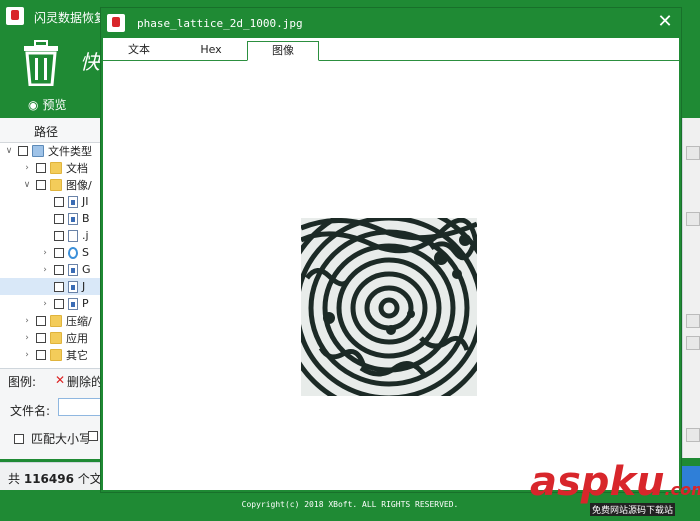 Image resolution: width=700 pixels, height=521 pixels. What do you see at coordinates (46, 132) in the screenshot?
I see `tree-header-label: 路径` at bounding box center [46, 132].